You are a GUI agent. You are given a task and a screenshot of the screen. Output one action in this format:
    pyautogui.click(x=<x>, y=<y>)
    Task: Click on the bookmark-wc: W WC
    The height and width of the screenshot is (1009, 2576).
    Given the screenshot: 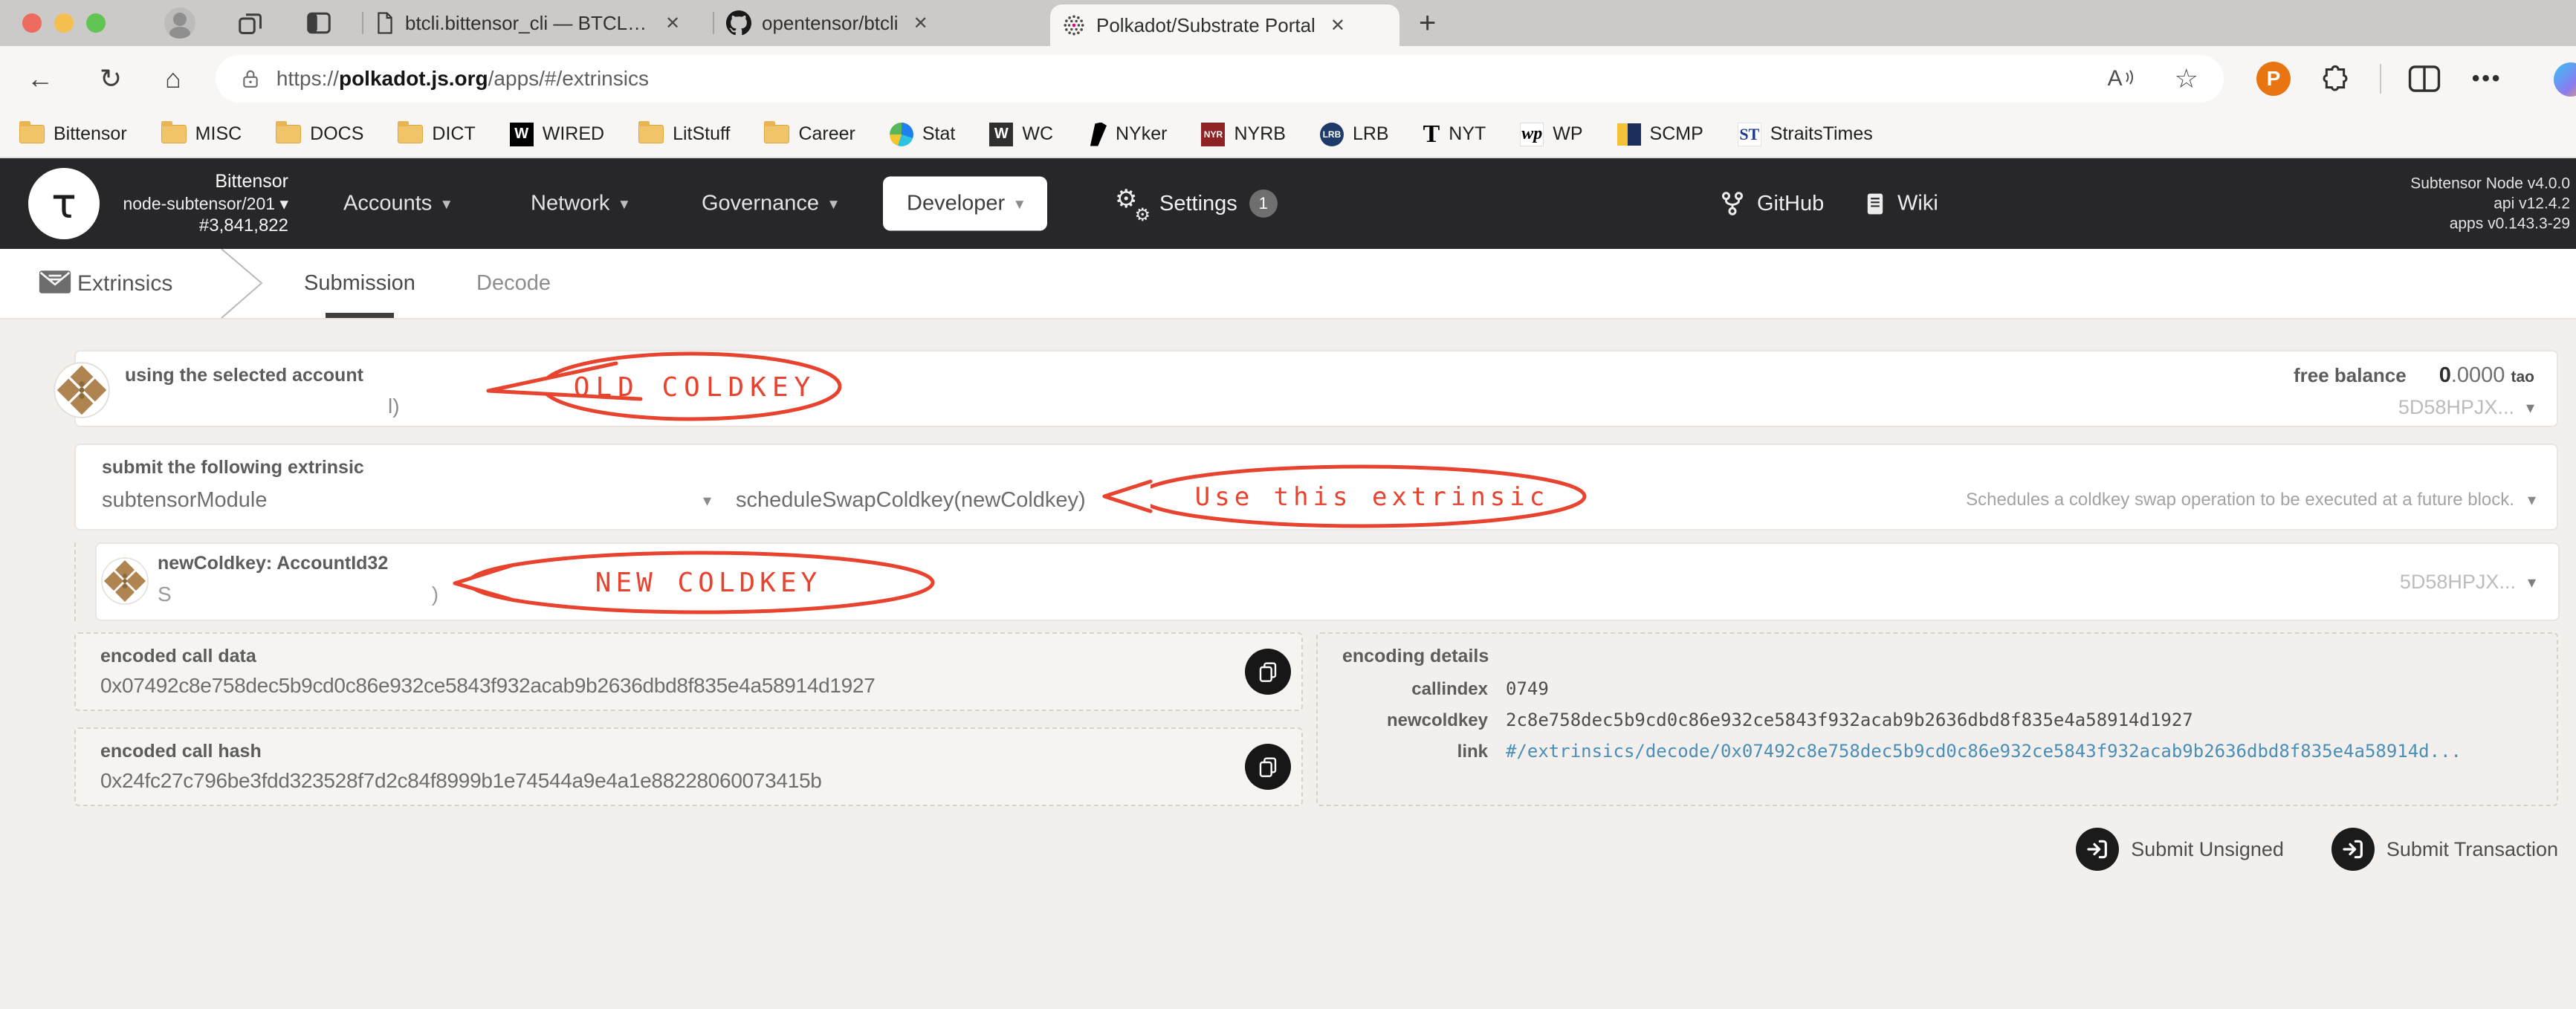 What is the action you would take?
    pyautogui.click(x=1021, y=134)
    